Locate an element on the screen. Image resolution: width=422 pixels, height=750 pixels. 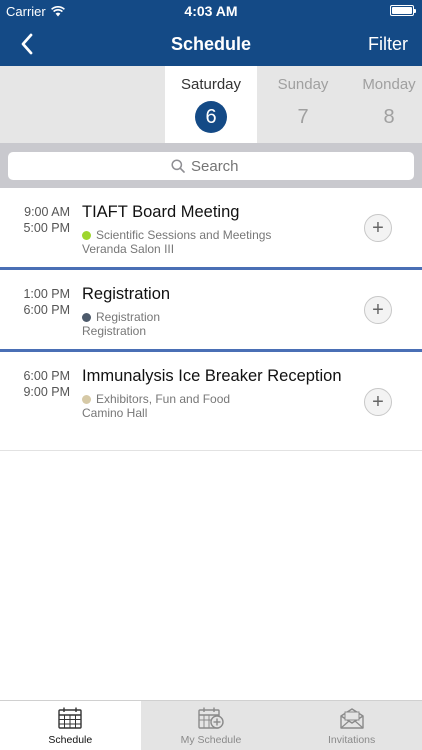
day-name: Saturday is located at coordinates (211, 84).